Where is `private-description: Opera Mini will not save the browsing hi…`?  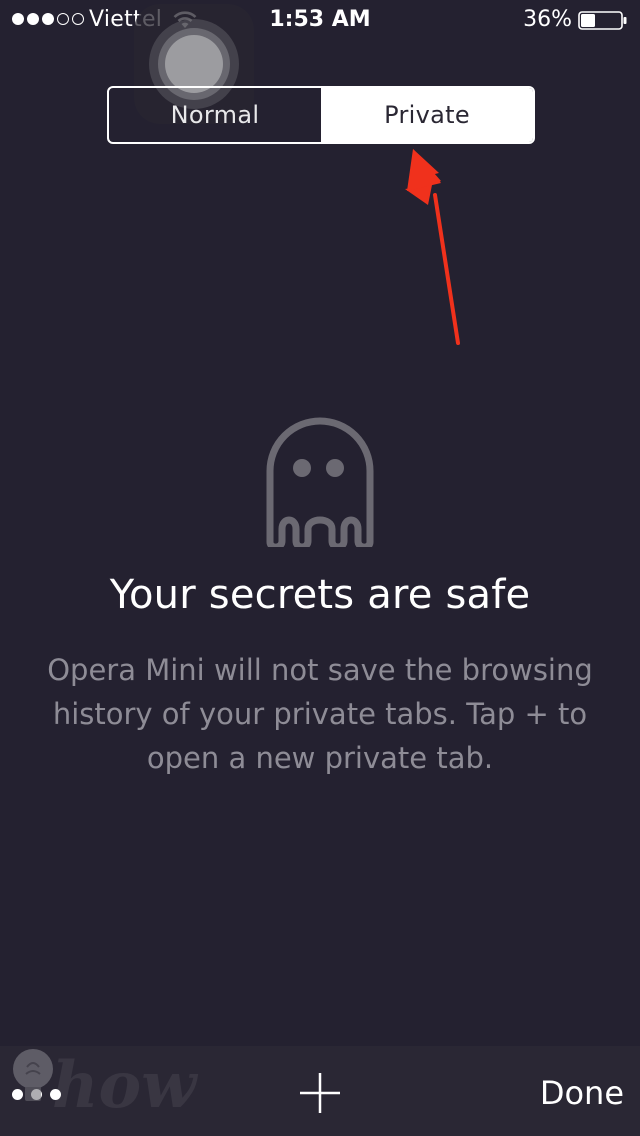
private-description: Opera Mini will not save the browsing hi… is located at coordinates (320, 714).